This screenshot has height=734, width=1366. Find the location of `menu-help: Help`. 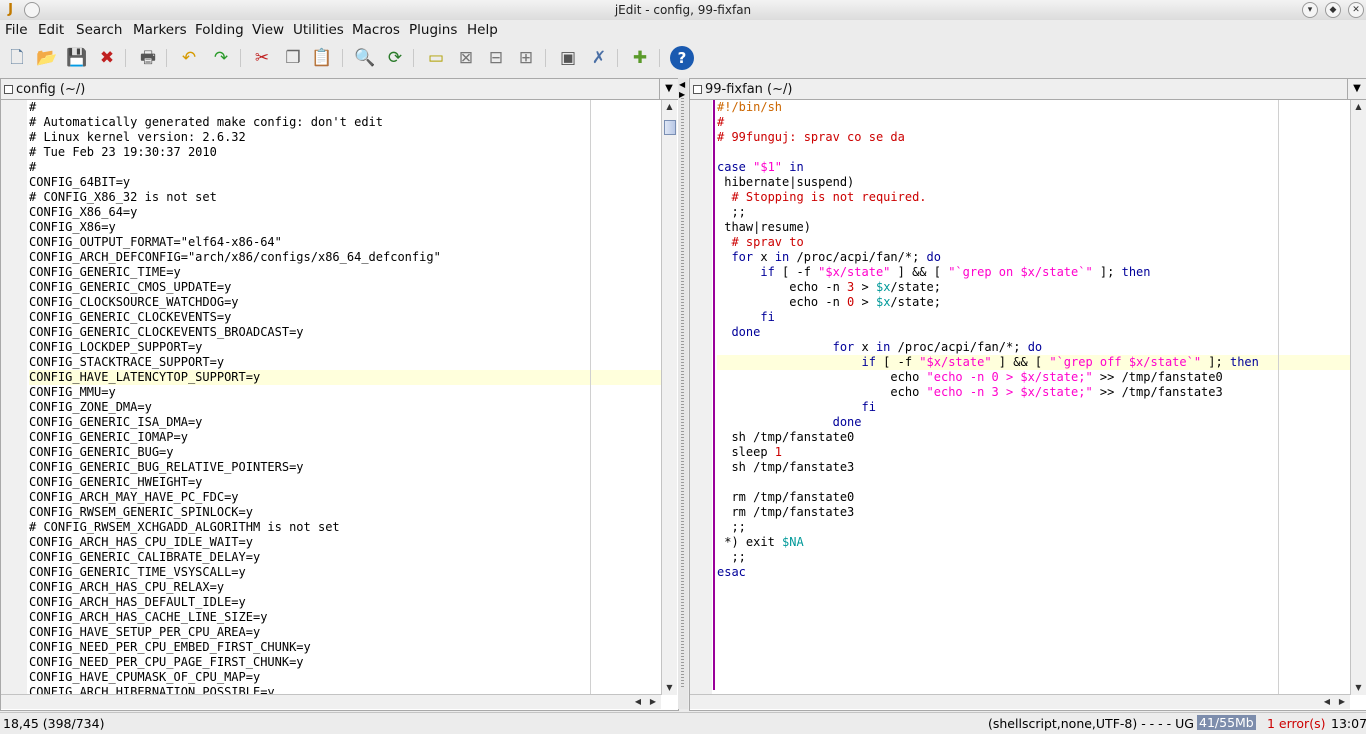

menu-help: Help is located at coordinates (482, 30).